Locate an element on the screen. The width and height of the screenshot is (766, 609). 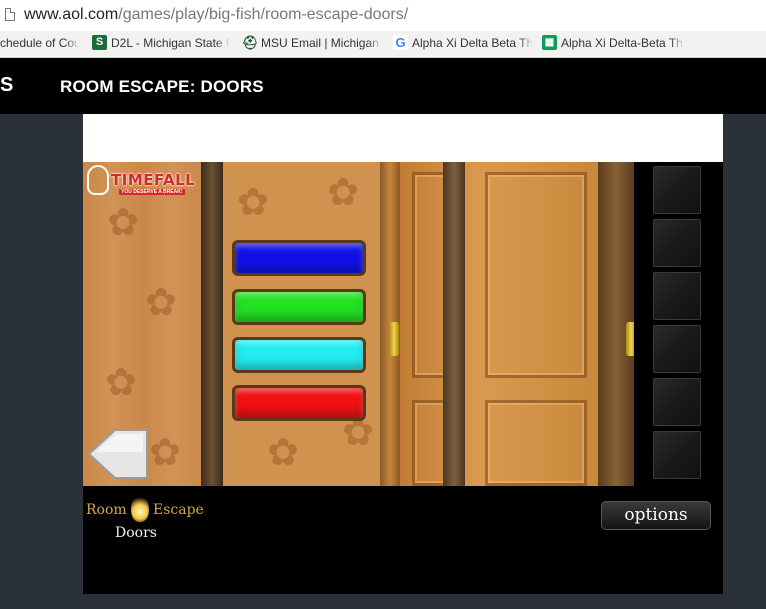
red-button is located at coordinates (299, 403).